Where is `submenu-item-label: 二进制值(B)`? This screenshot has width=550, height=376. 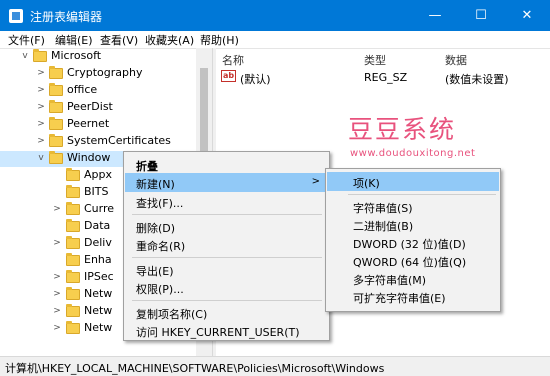
submenu-item-label: 二进制值(B) is located at coordinates (383, 226).